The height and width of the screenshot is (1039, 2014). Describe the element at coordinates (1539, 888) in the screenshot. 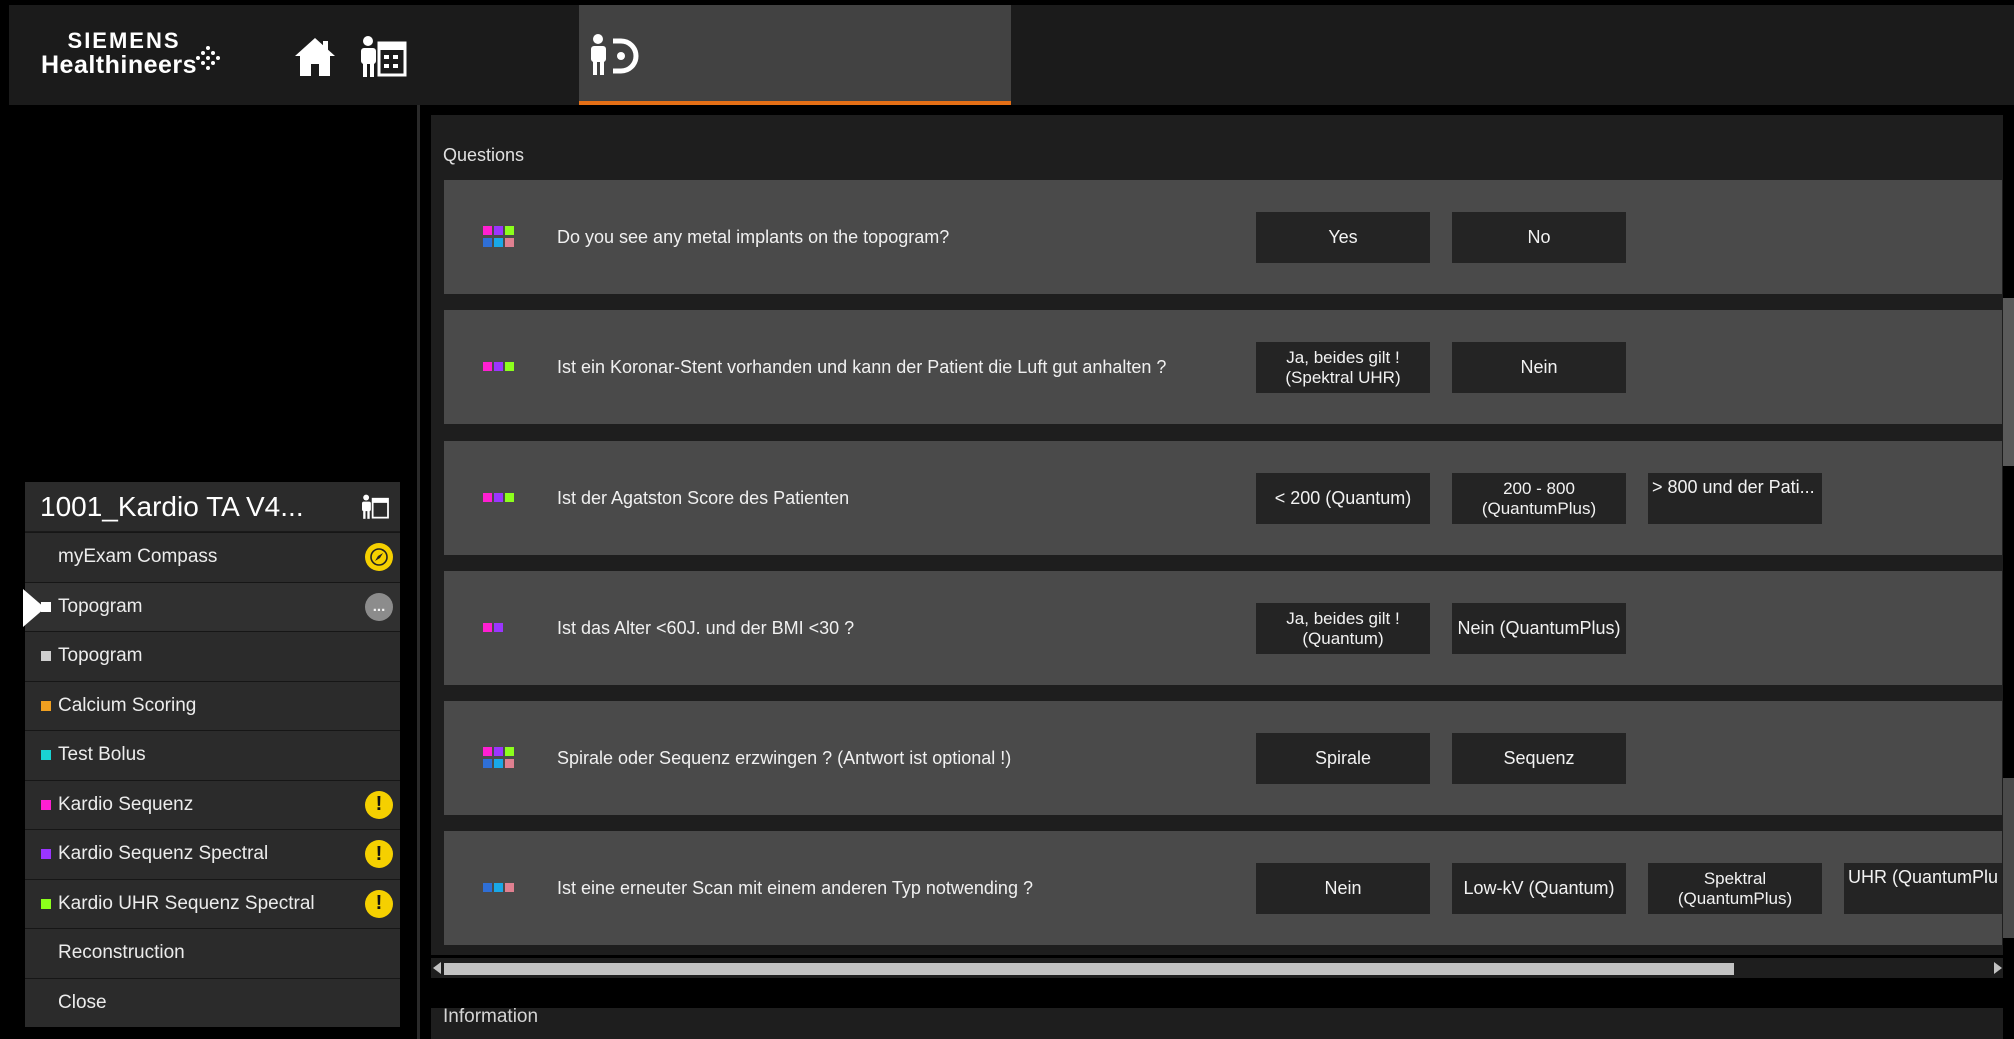

I see `answer-low-kv-button: Low-kV (Quantum)` at that location.